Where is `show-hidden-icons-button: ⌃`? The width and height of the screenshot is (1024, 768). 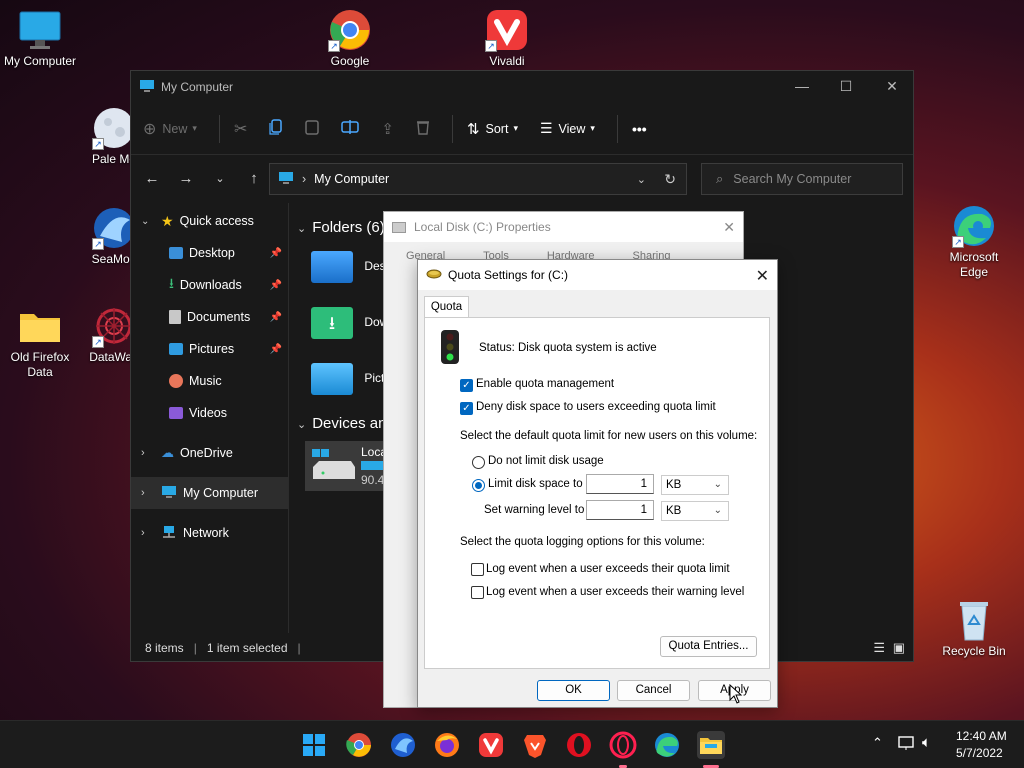
show-hidden-icons-button: ⌃ is located at coordinates (877, 743).